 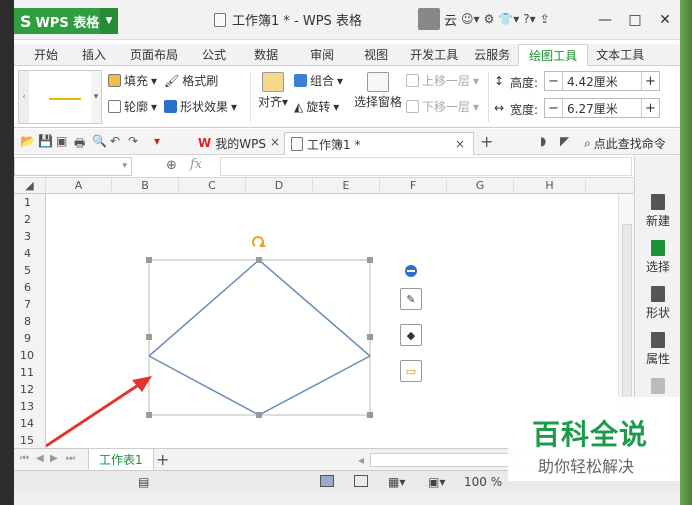 What do you see at coordinates (30, 372) in the screenshot?
I see `row-header: 11` at bounding box center [30, 372].